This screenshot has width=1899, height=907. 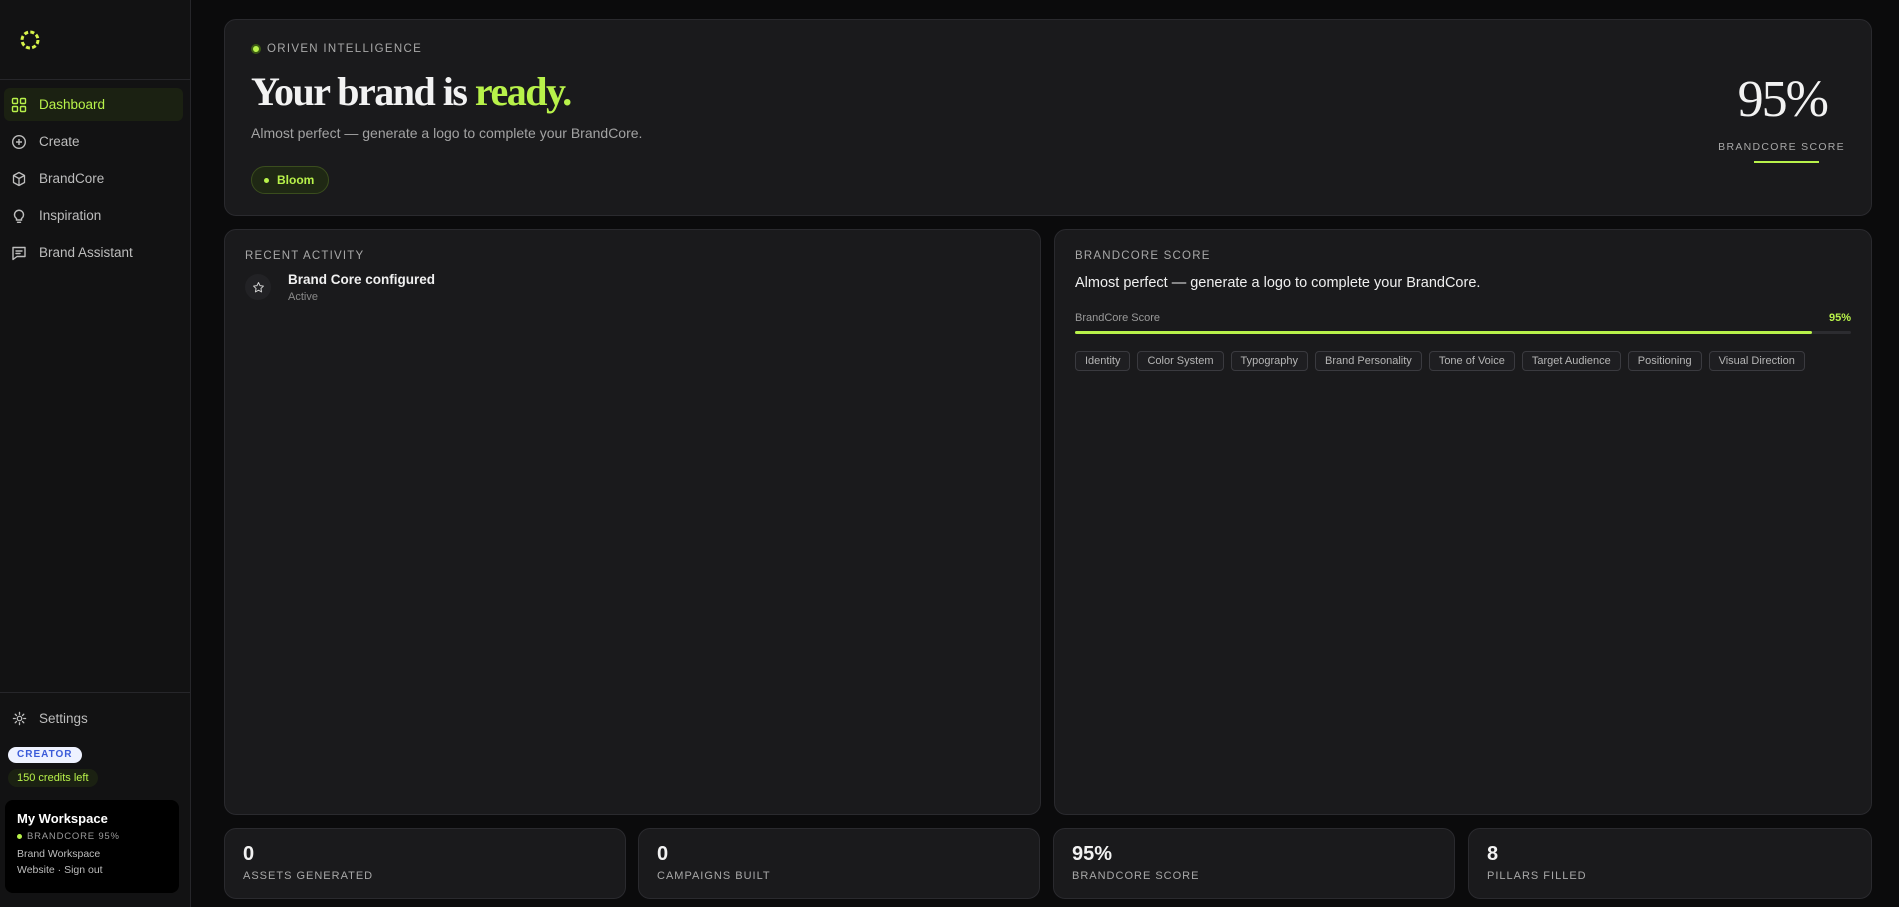 What do you see at coordinates (86, 252) in the screenshot?
I see `sidebar-item-label: Brand Assistant` at bounding box center [86, 252].